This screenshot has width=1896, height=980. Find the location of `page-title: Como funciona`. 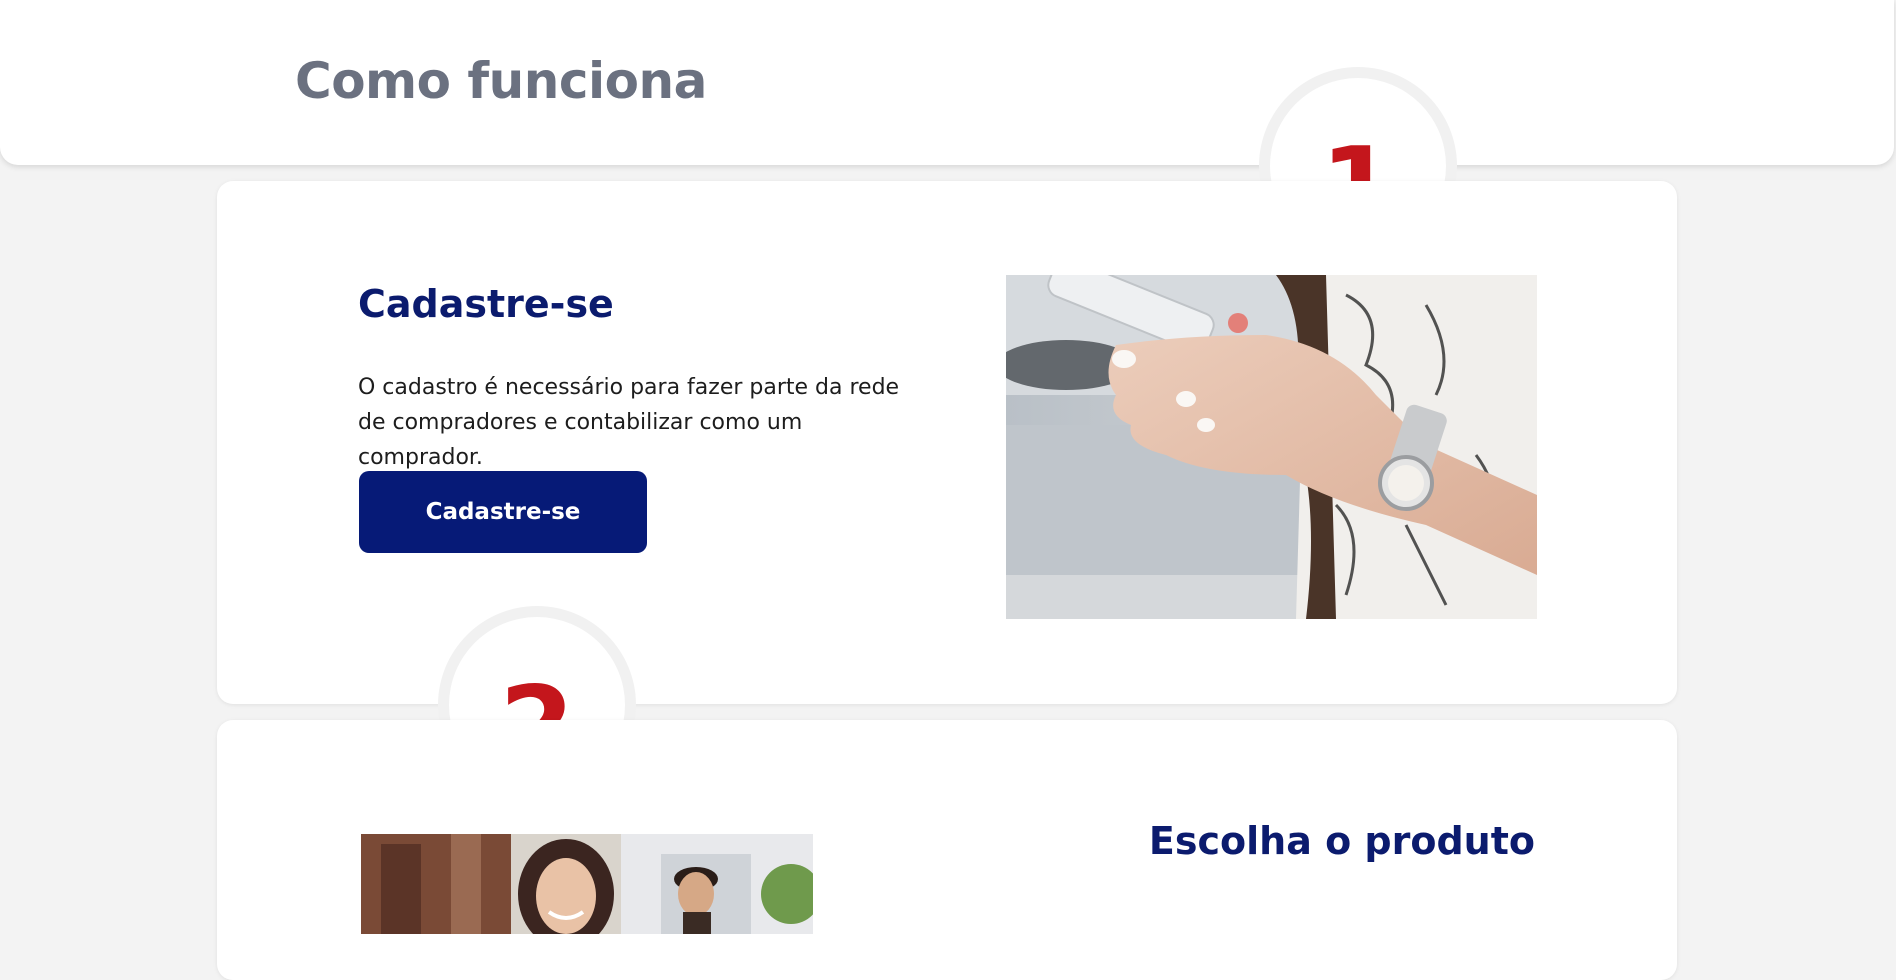

page-title: Como funciona is located at coordinates (501, 81).